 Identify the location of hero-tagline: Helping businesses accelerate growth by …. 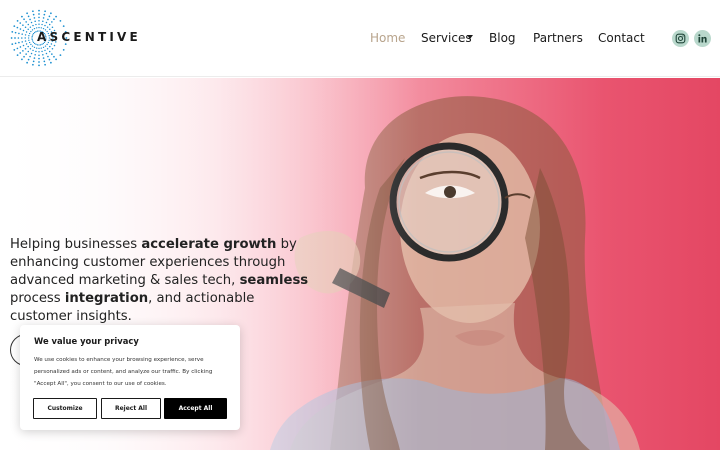
(165, 281).